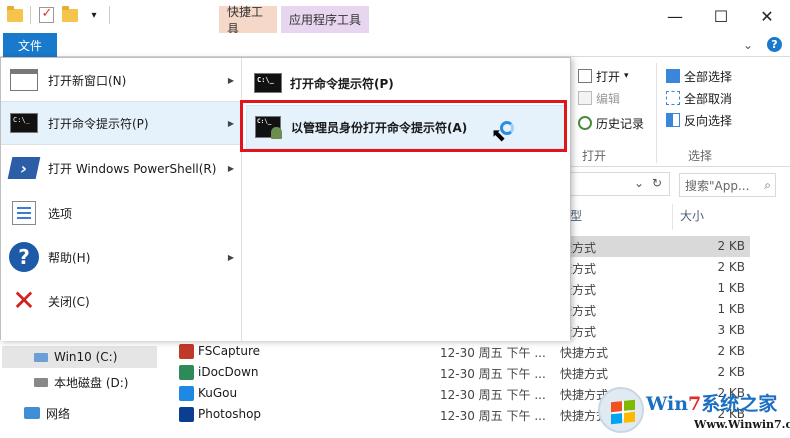  What do you see at coordinates (87, 80) in the screenshot?
I see `menu-item-label: 打开新窗口(N)` at bounding box center [87, 80].